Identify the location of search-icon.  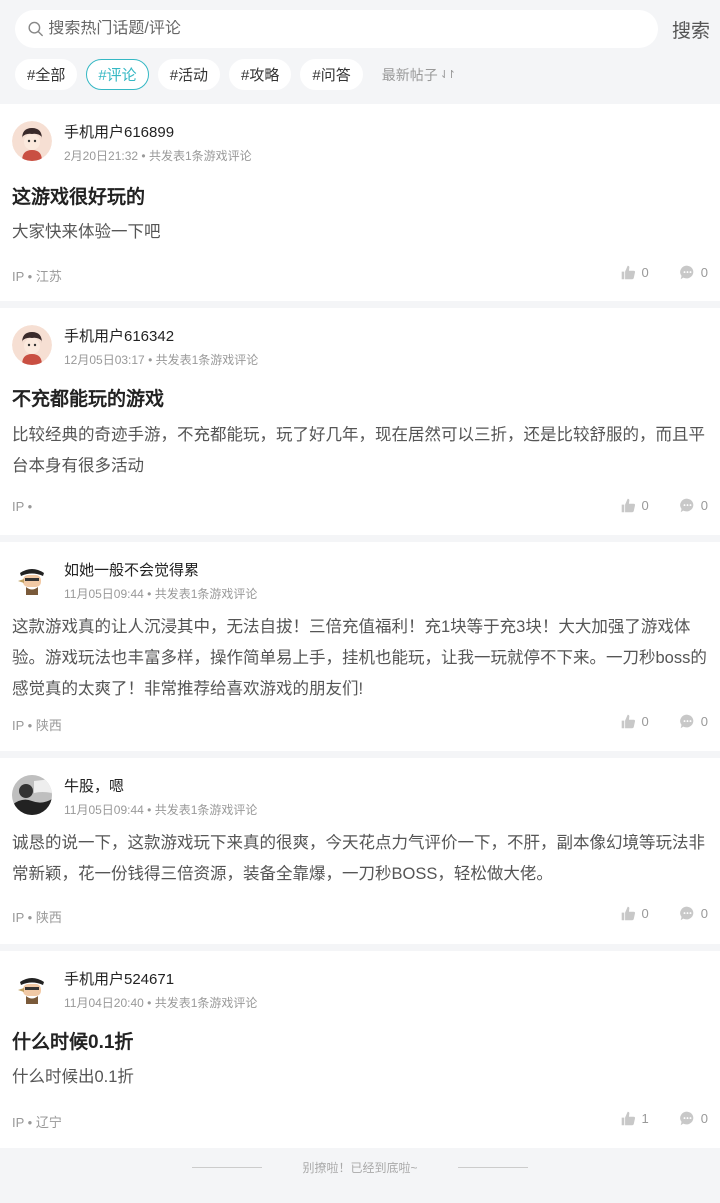
(35, 29).